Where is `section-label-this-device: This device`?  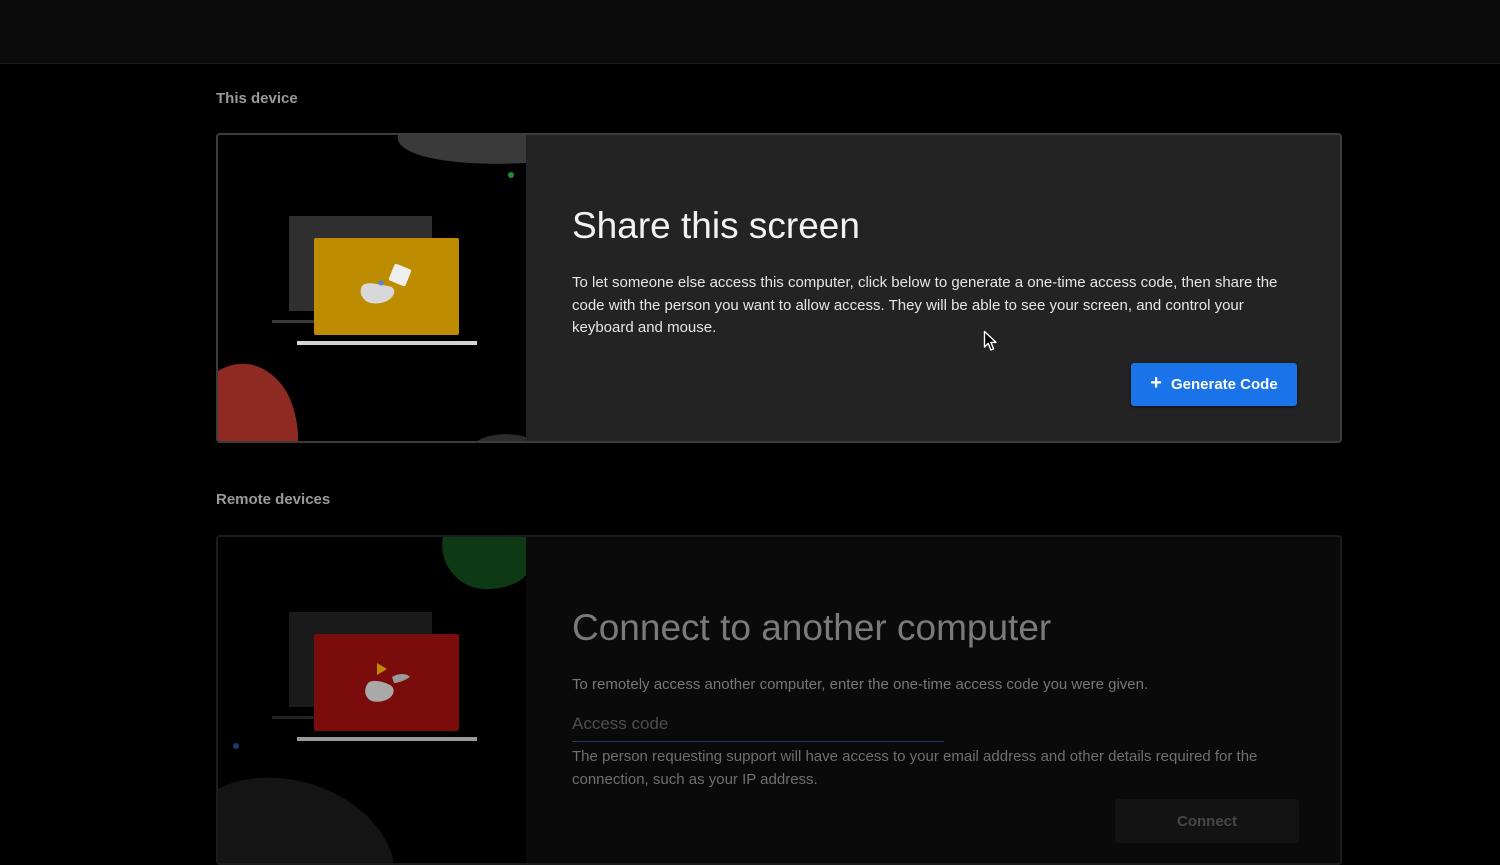
section-label-this-device: This device is located at coordinates (257, 98).